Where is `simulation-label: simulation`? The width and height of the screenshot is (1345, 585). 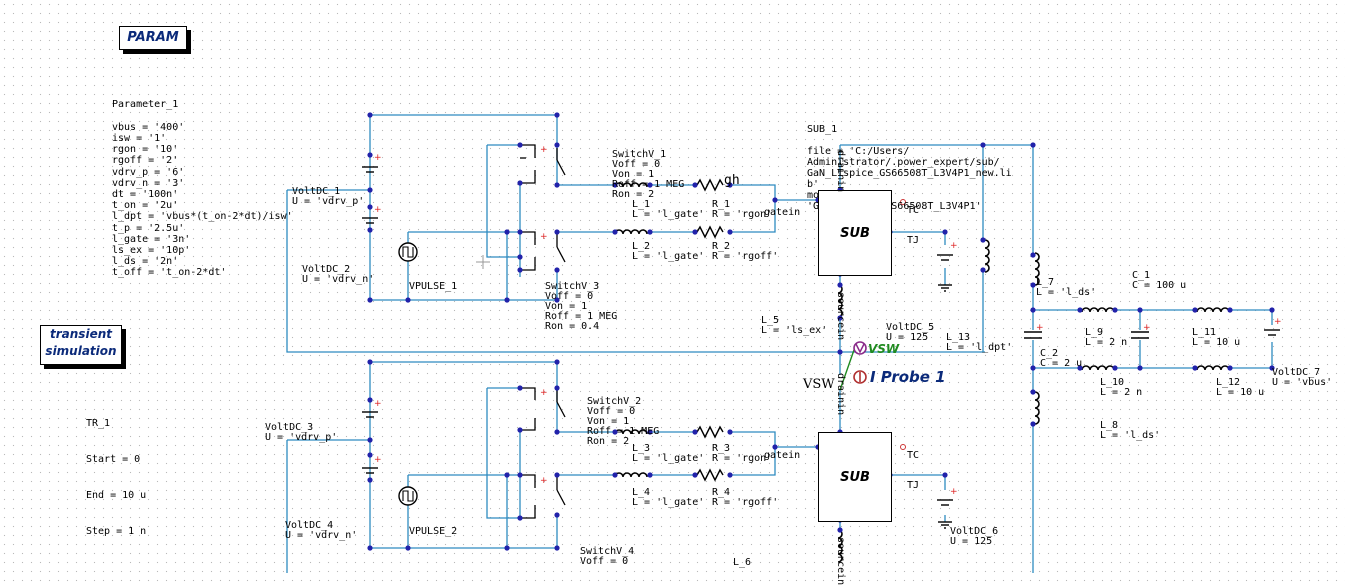 simulation-label: simulation is located at coordinates (81, 351).